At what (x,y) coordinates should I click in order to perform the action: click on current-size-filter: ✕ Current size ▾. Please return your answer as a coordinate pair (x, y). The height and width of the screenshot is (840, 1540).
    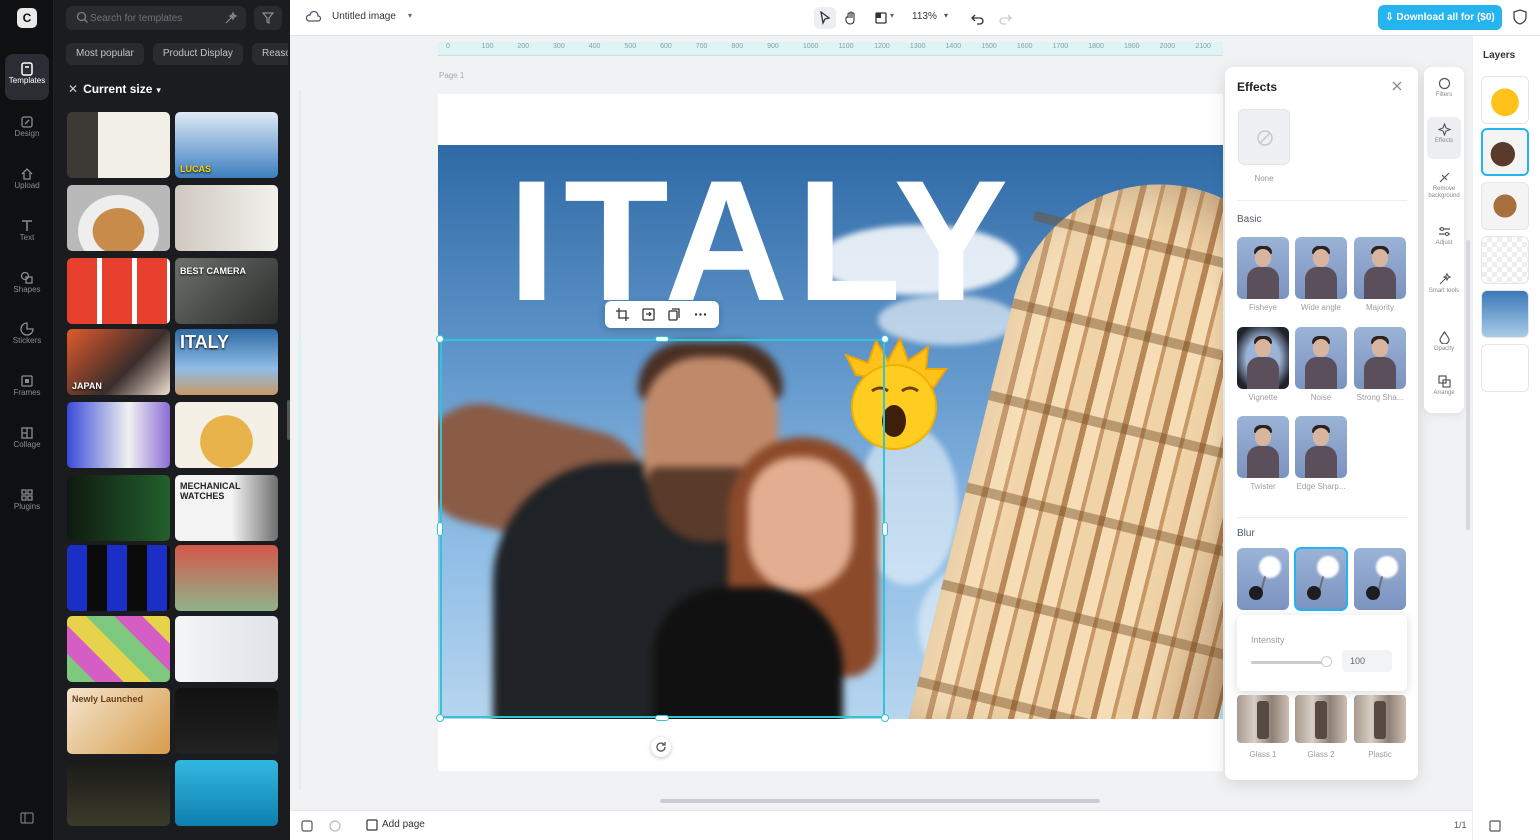
    Looking at the image, I should click on (114, 90).